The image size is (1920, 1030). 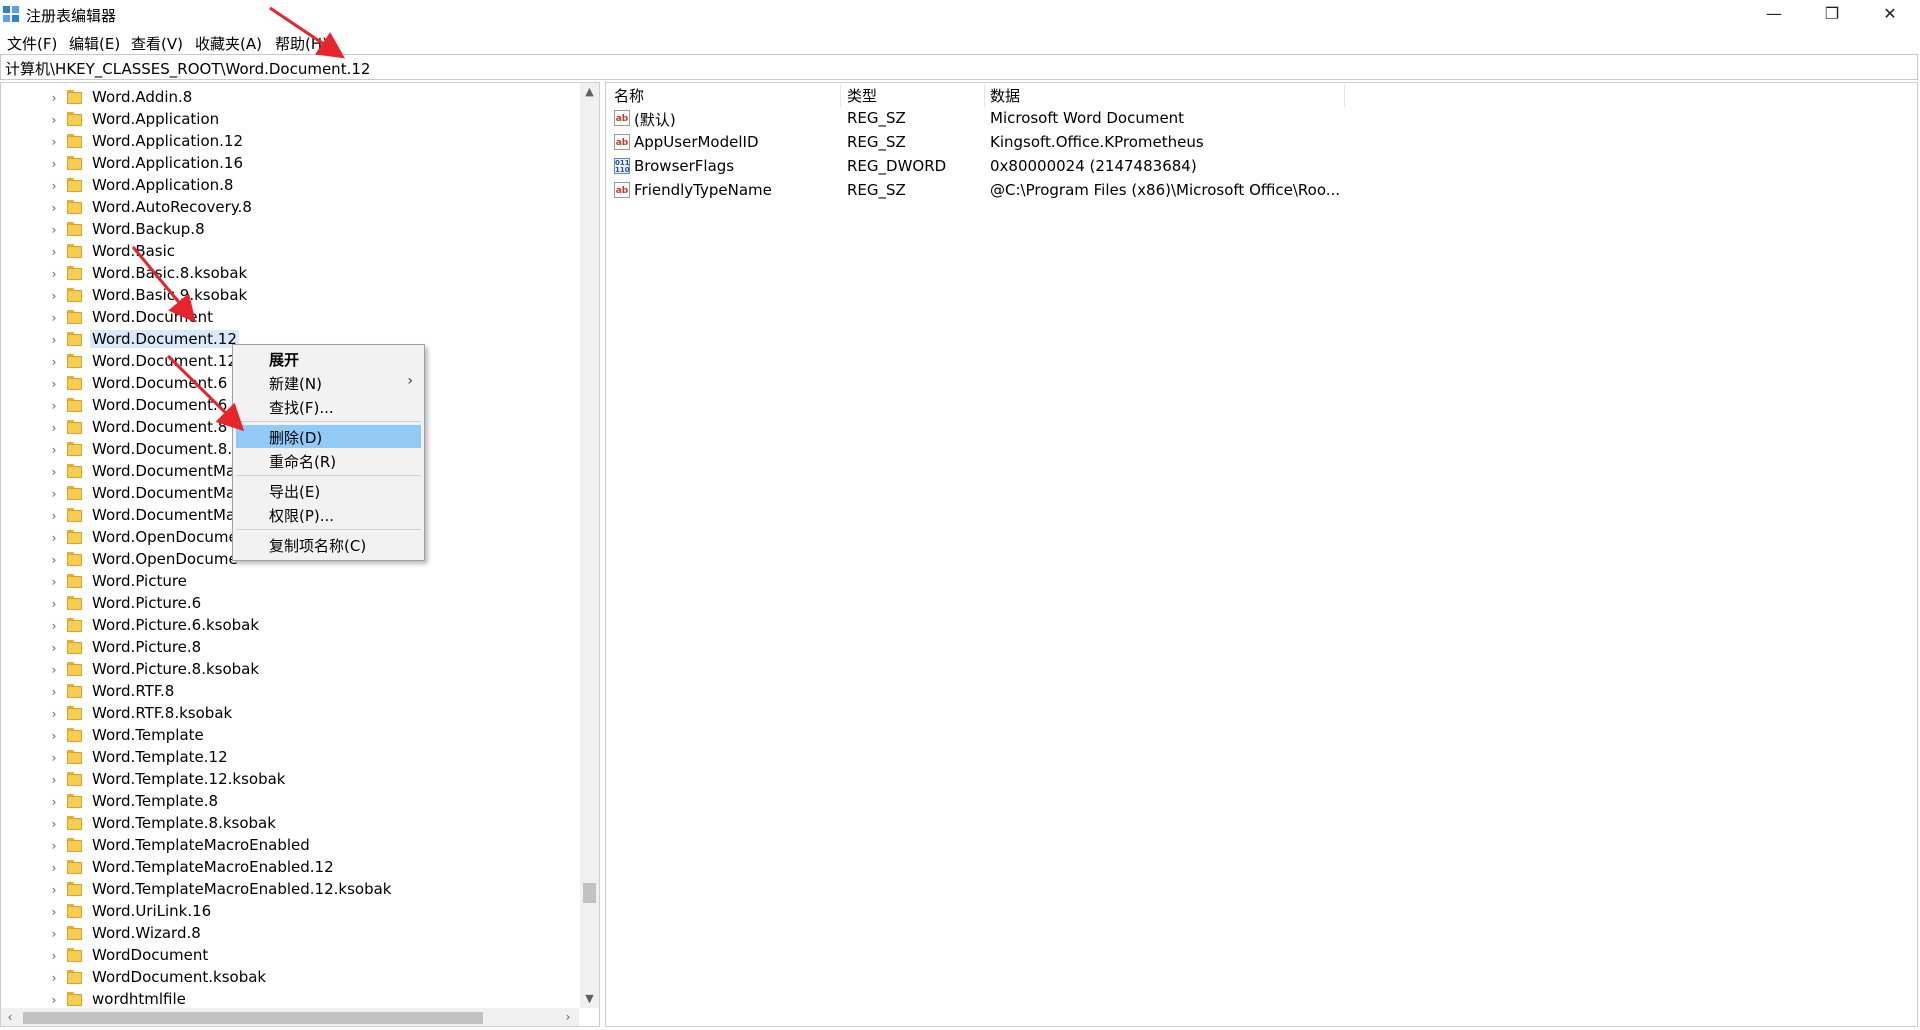 What do you see at coordinates (328, 358) in the screenshot?
I see `context-menu-expand: 展开` at bounding box center [328, 358].